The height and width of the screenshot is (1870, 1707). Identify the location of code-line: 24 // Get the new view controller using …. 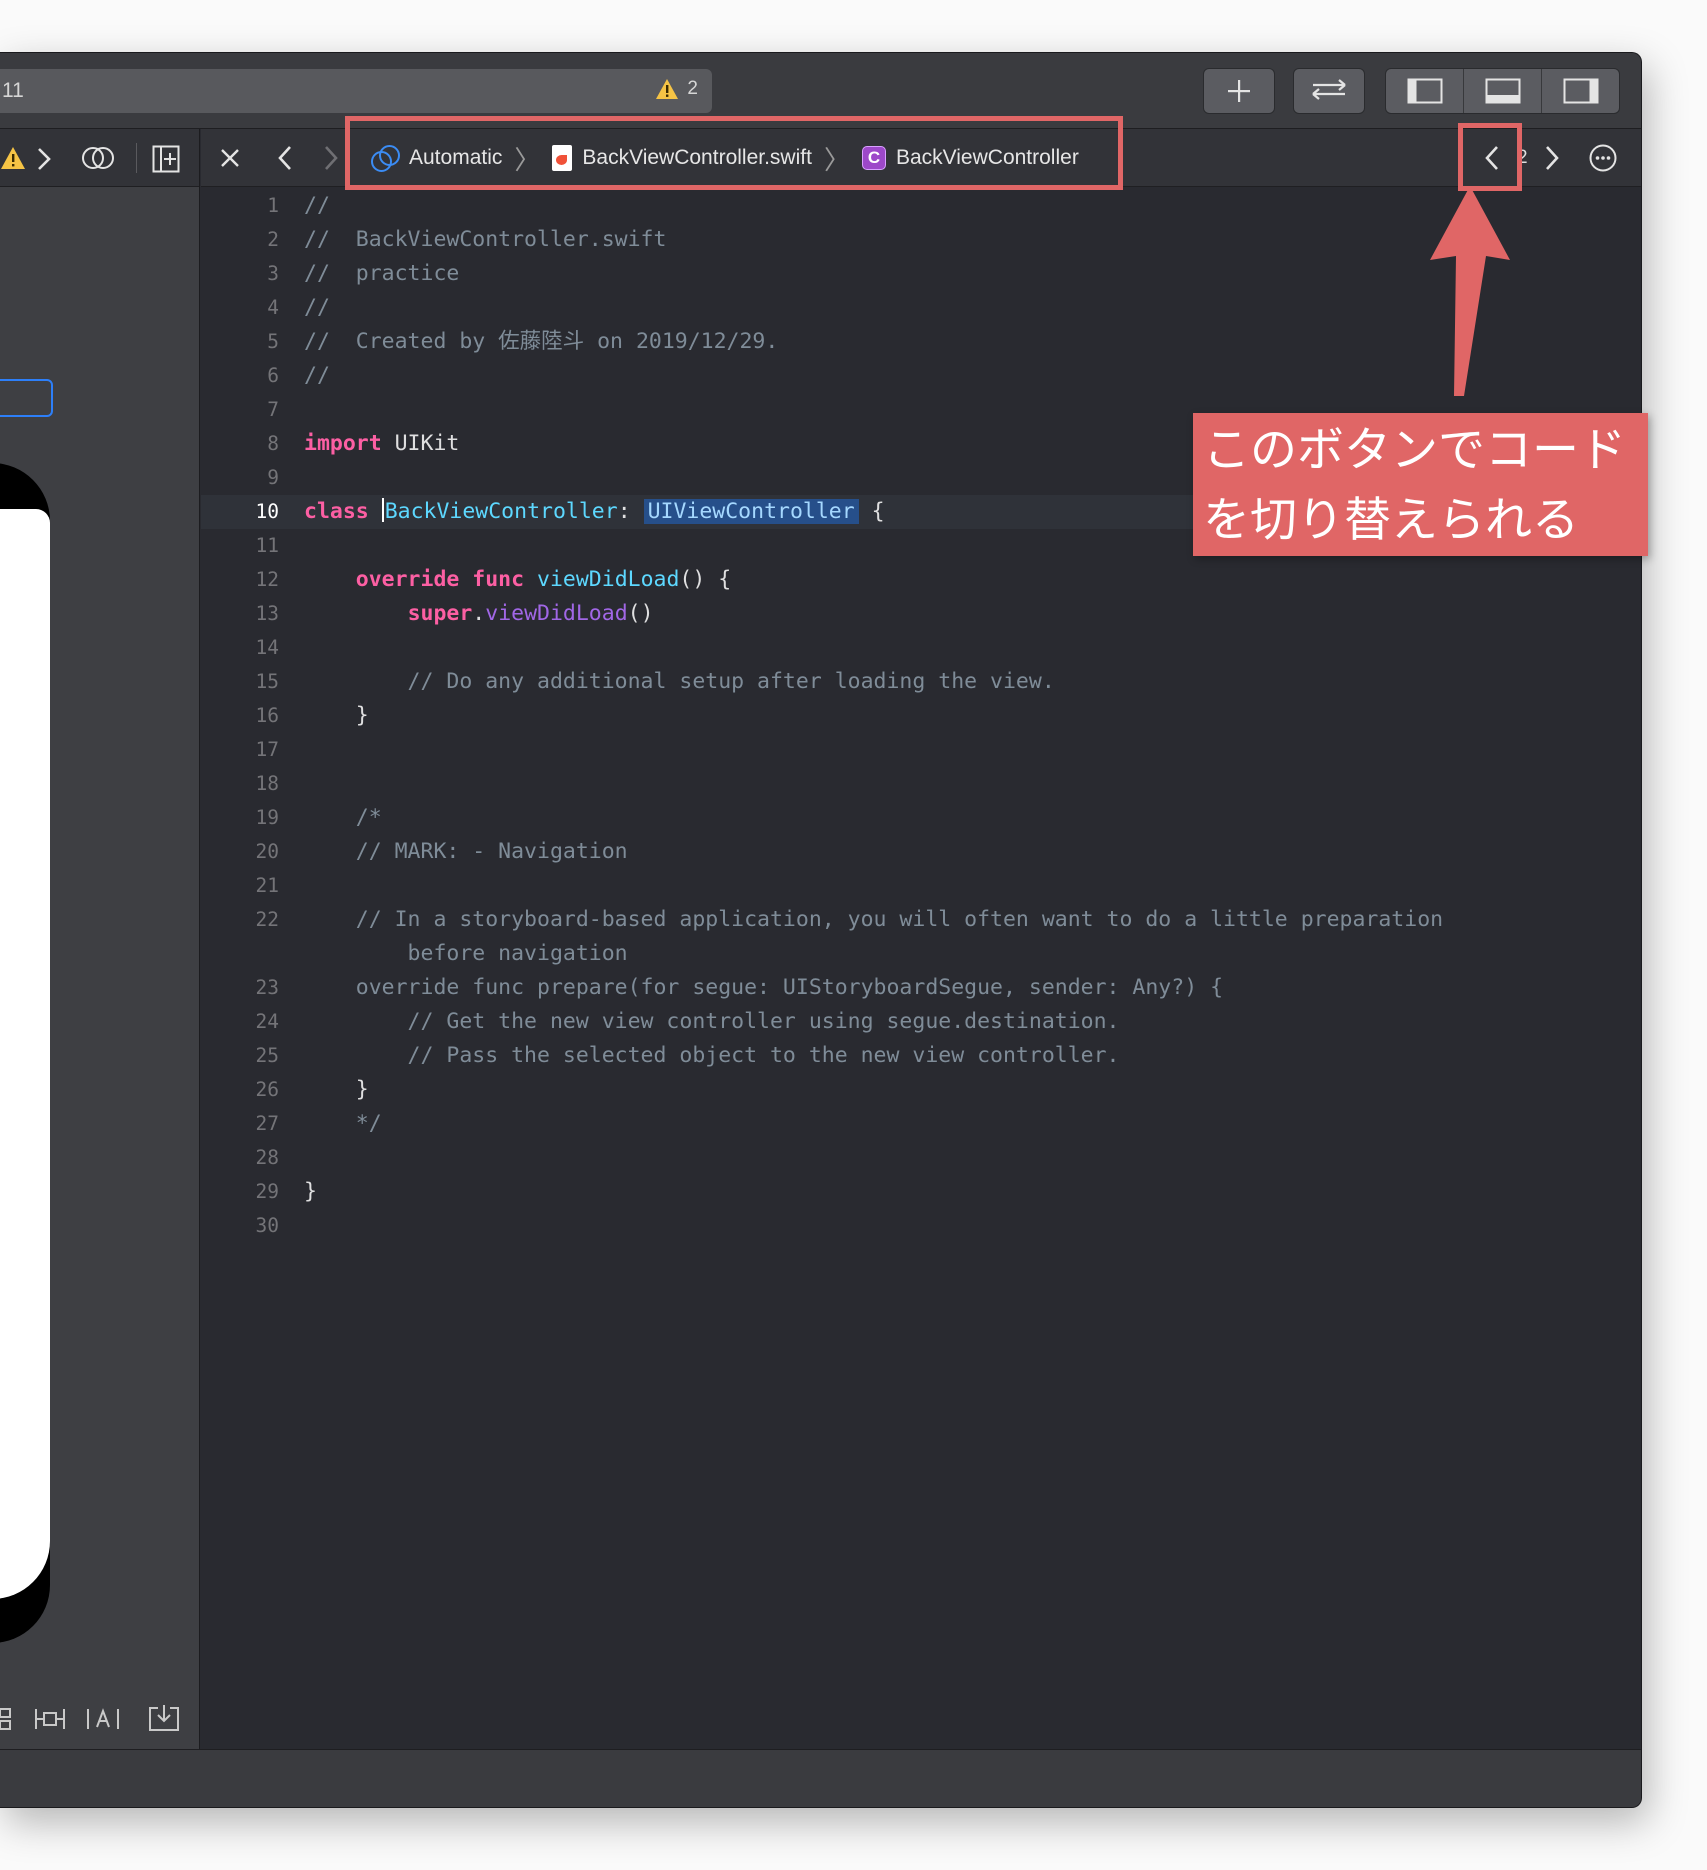
(921, 1022).